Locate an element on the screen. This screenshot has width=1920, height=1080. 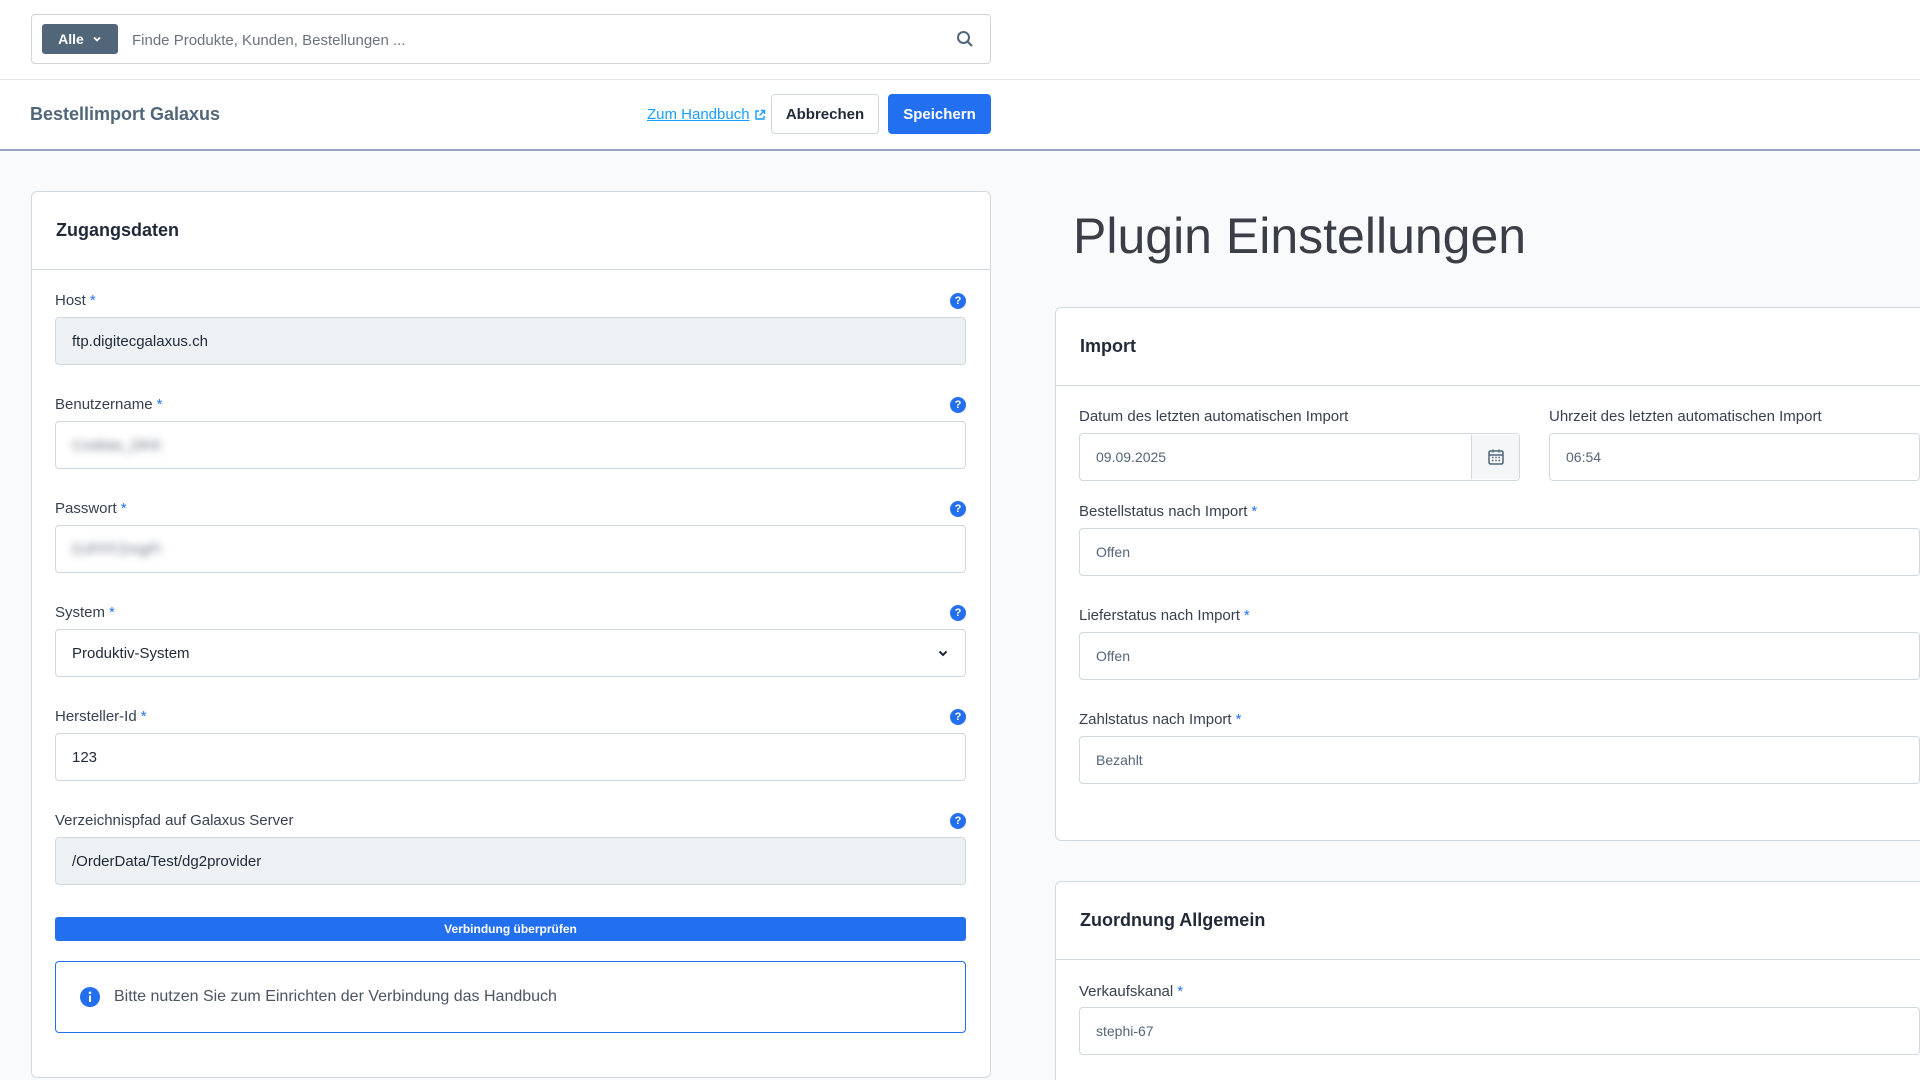
external-link-icon is located at coordinates (759, 114).